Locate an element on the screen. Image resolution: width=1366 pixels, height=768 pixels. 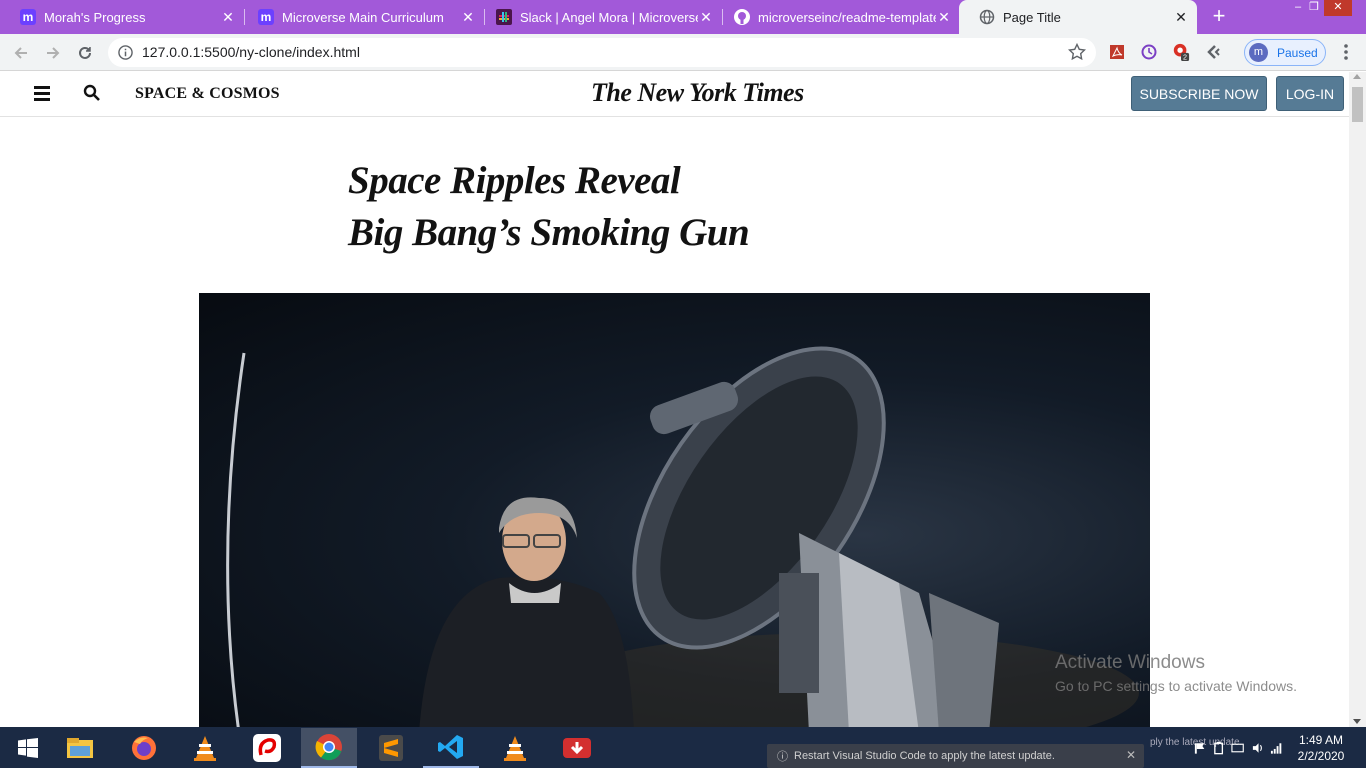
dome-arc is located at coordinates (236, 539).